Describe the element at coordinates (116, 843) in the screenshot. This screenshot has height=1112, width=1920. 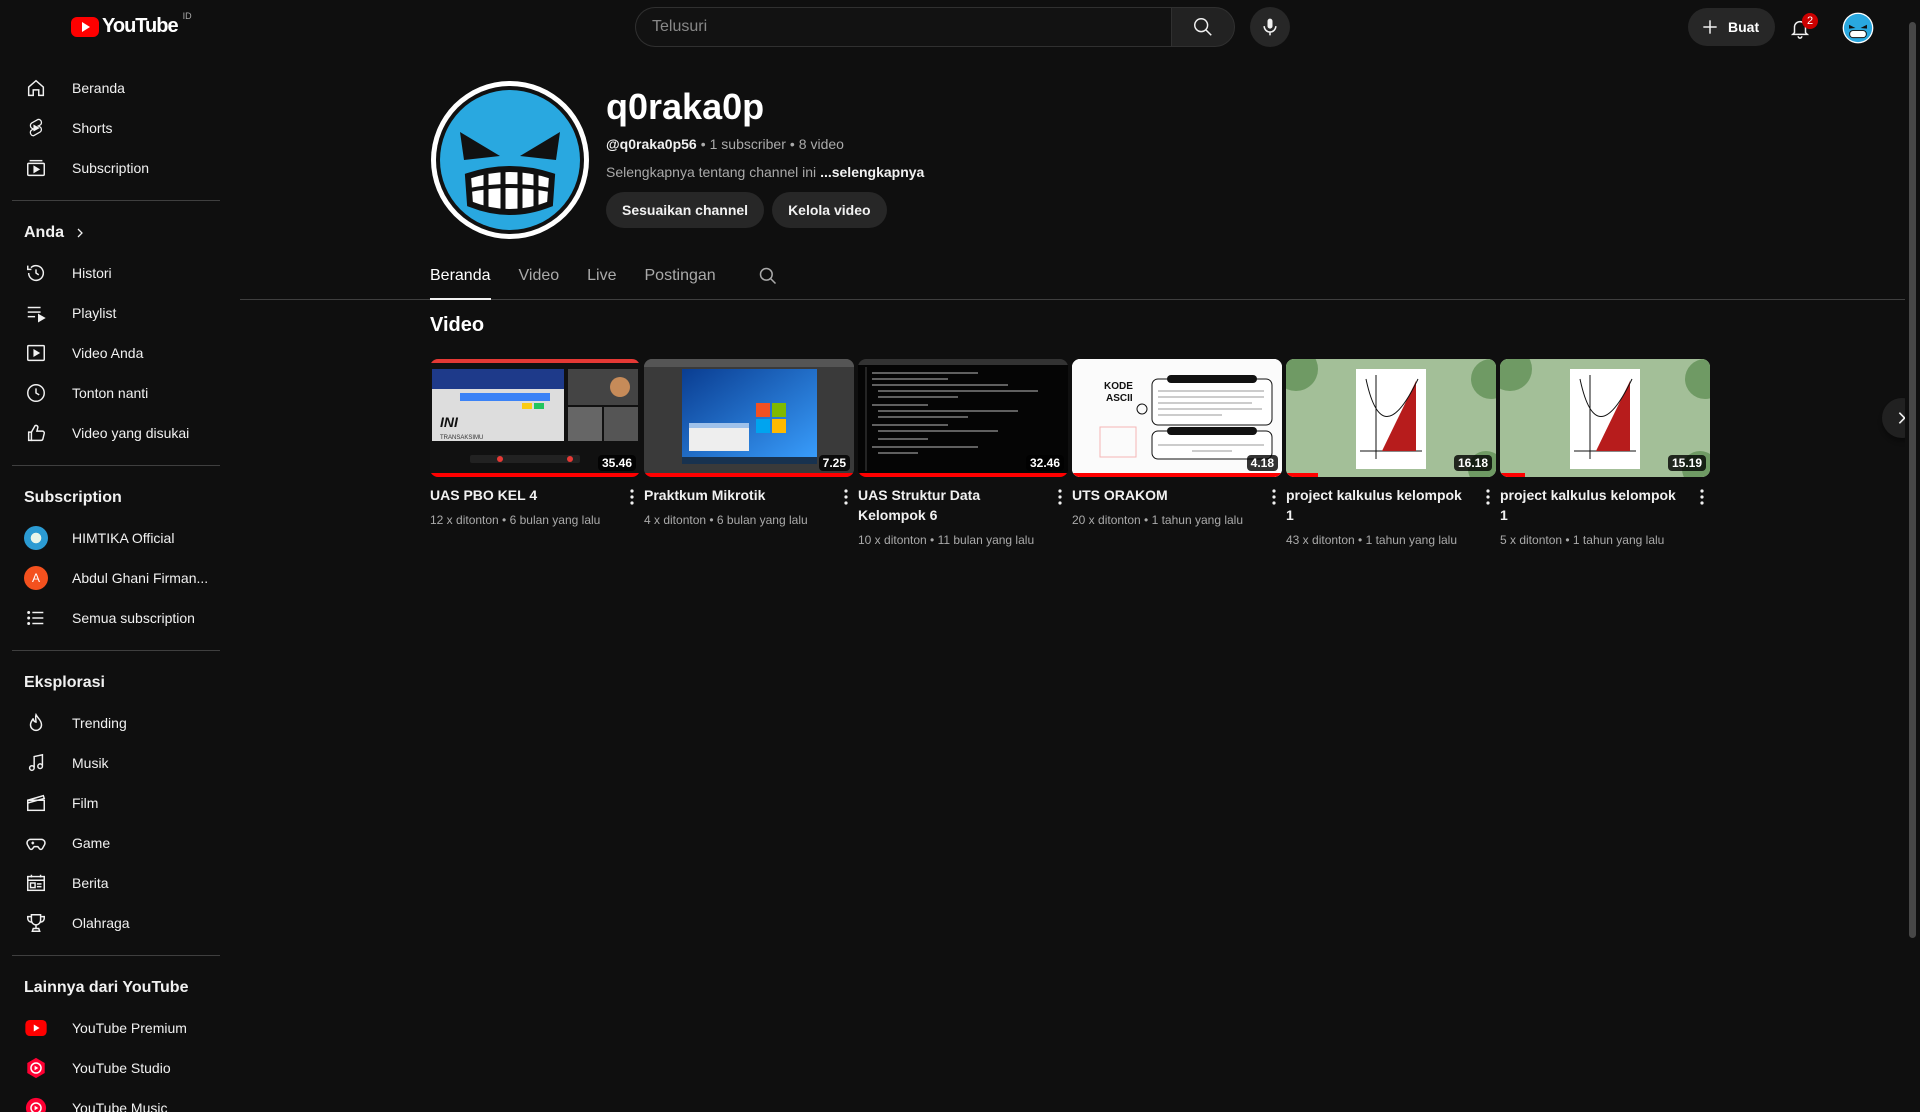
I see `sidebar-item-gaming: Game` at that location.